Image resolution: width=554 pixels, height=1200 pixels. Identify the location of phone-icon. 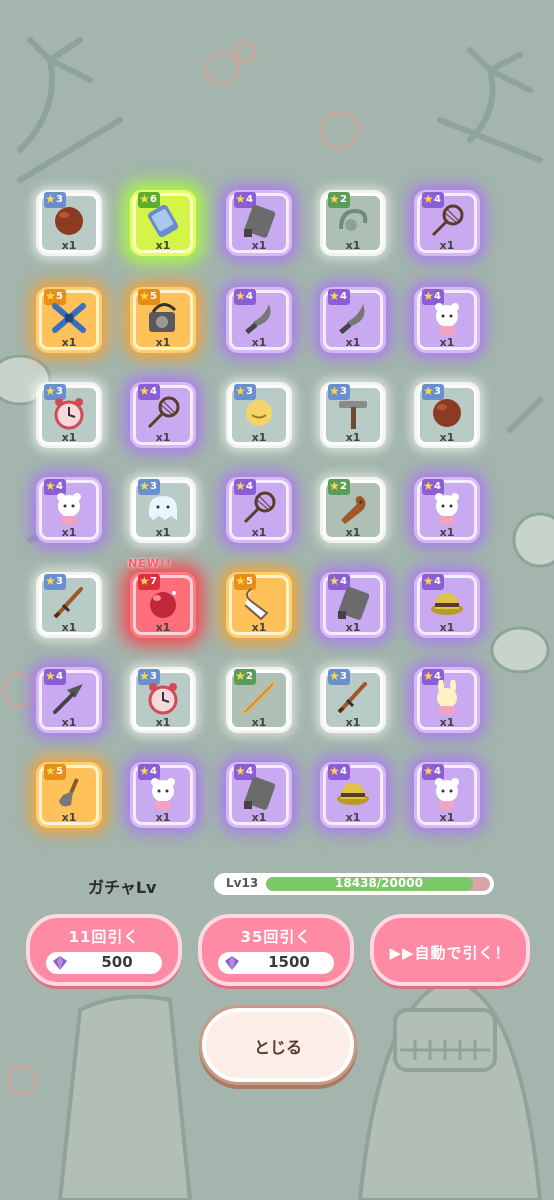
(163, 221).